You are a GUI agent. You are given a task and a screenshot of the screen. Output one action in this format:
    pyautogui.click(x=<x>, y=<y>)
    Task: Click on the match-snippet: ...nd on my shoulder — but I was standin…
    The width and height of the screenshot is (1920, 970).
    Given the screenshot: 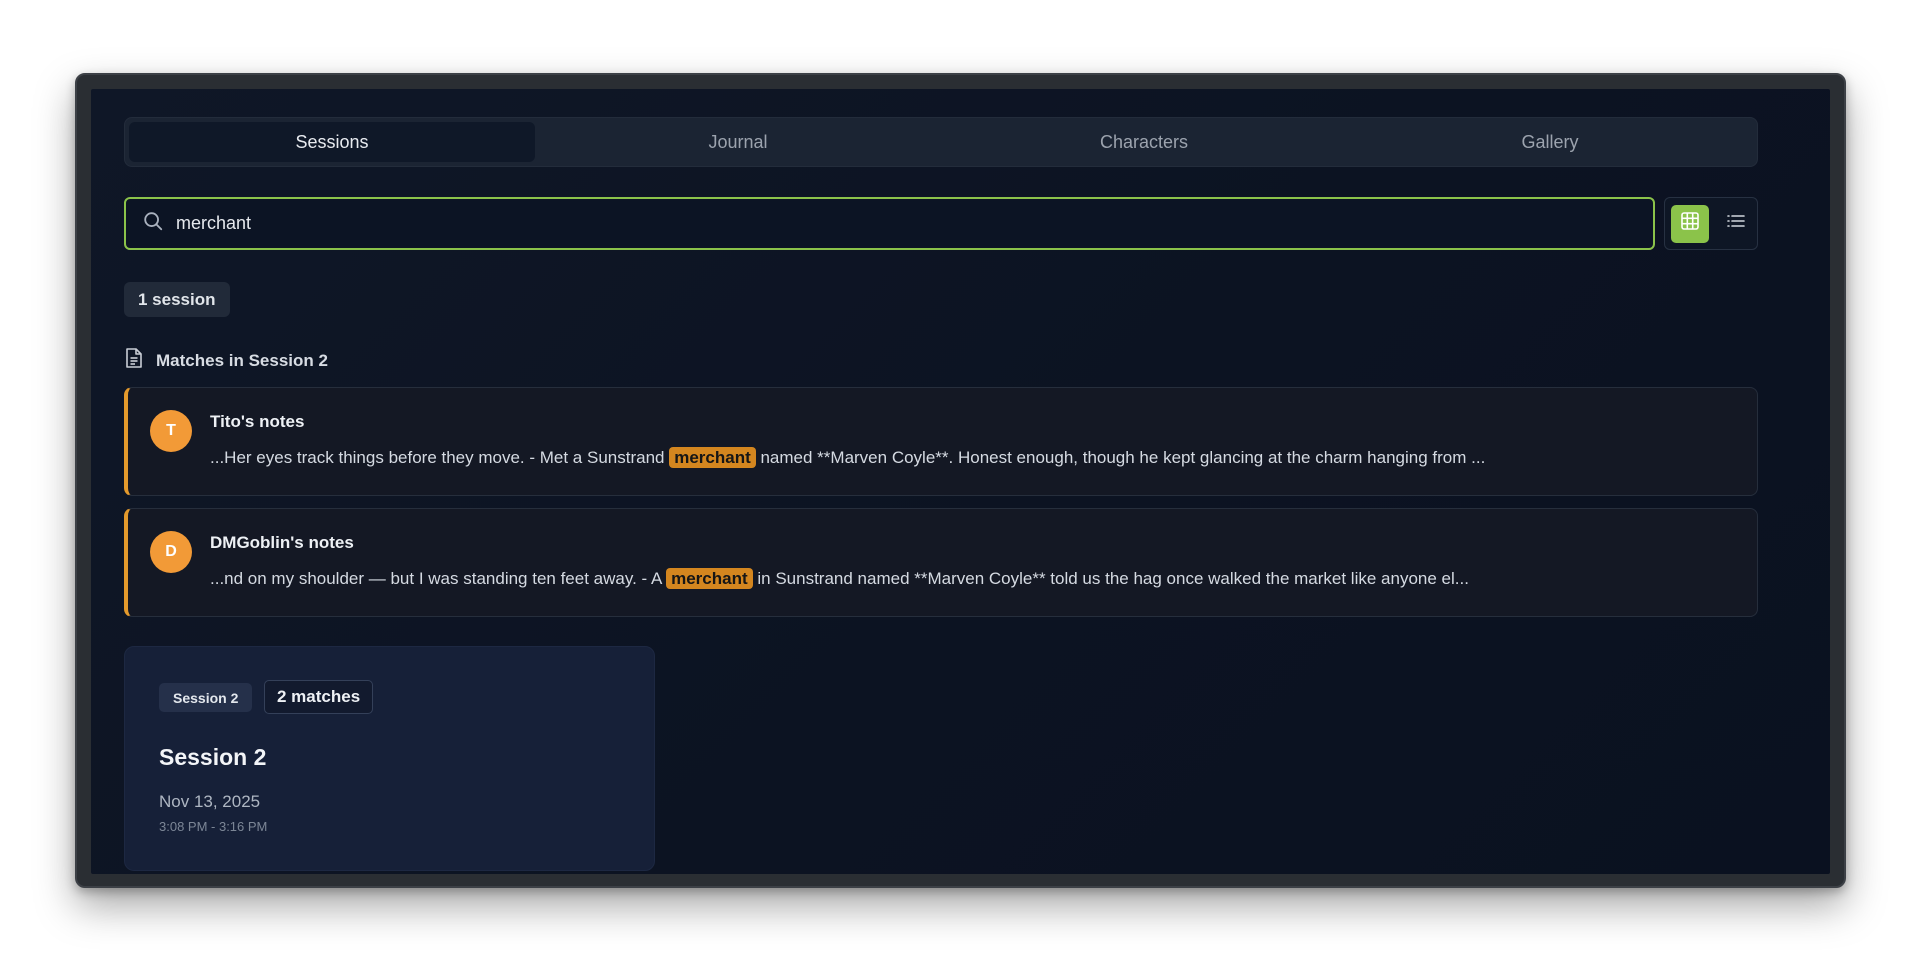 What is the action you would take?
    pyautogui.click(x=839, y=578)
    